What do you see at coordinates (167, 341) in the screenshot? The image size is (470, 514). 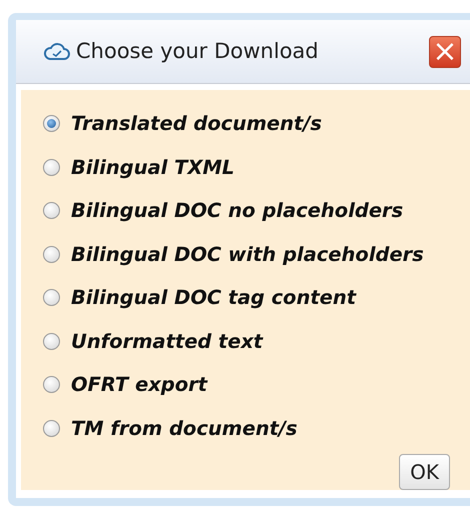 I see `option-label: Unformatted text` at bounding box center [167, 341].